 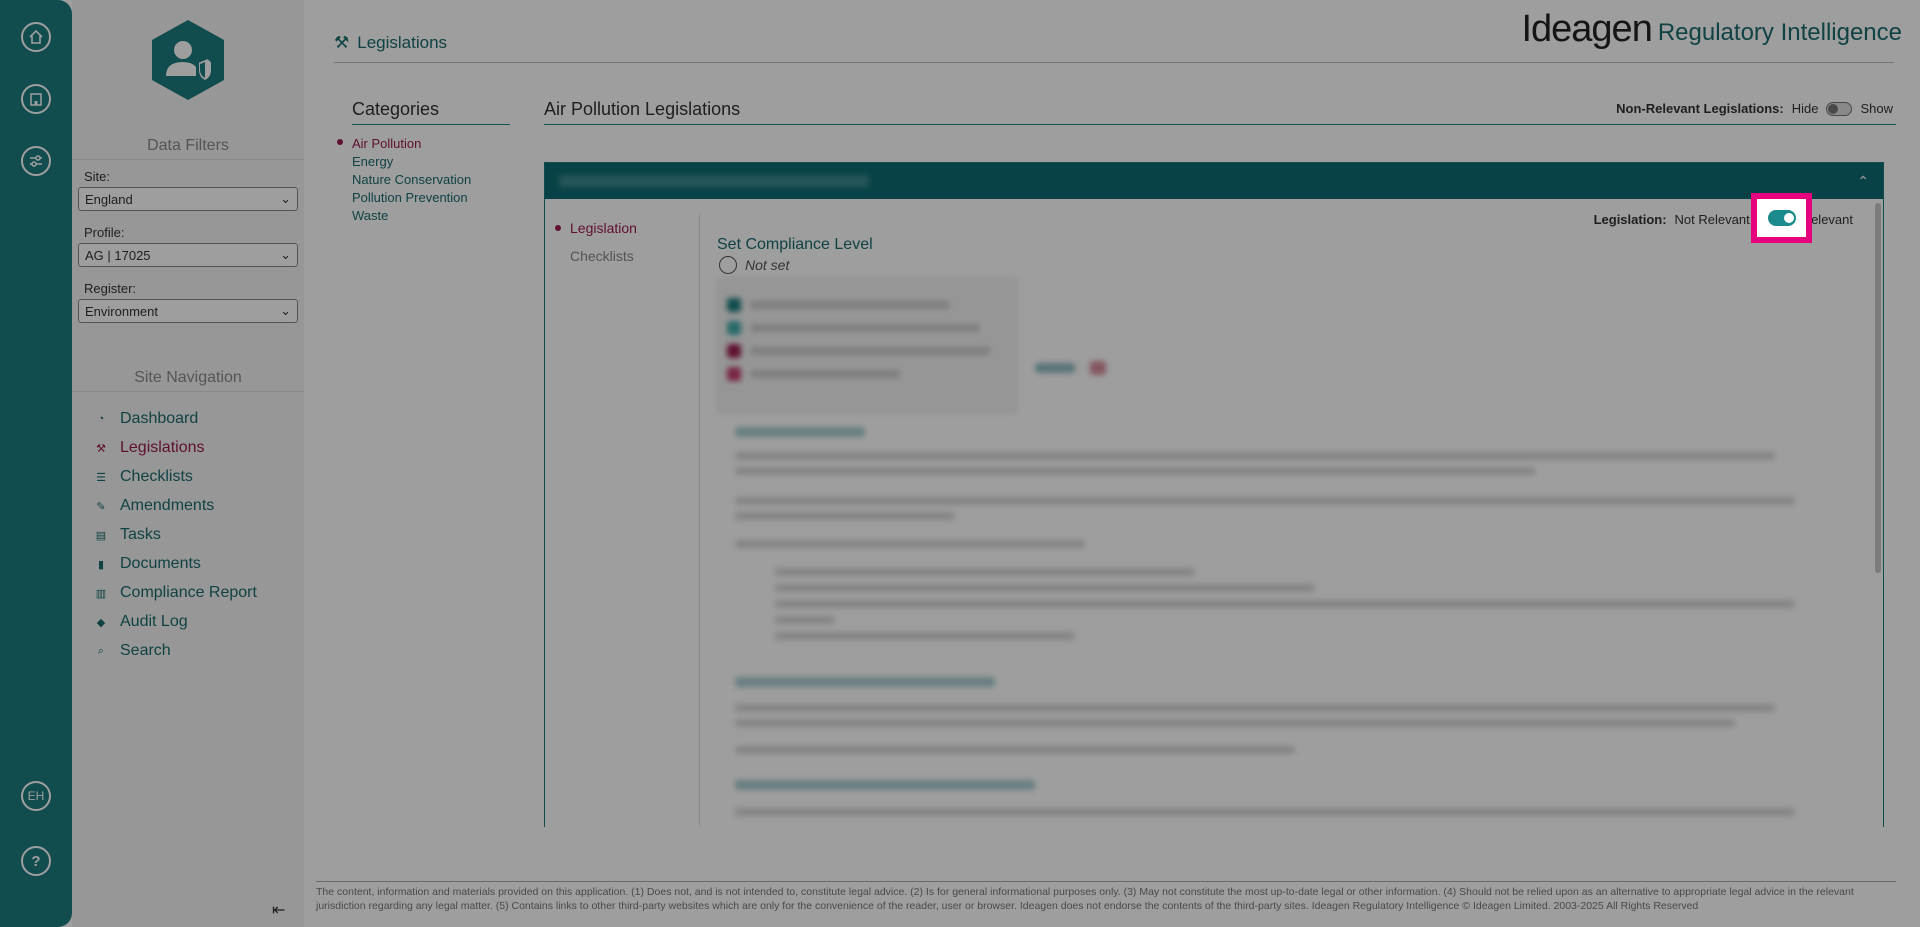 What do you see at coordinates (1839, 108) in the screenshot?
I see `non-relevant-toggle` at bounding box center [1839, 108].